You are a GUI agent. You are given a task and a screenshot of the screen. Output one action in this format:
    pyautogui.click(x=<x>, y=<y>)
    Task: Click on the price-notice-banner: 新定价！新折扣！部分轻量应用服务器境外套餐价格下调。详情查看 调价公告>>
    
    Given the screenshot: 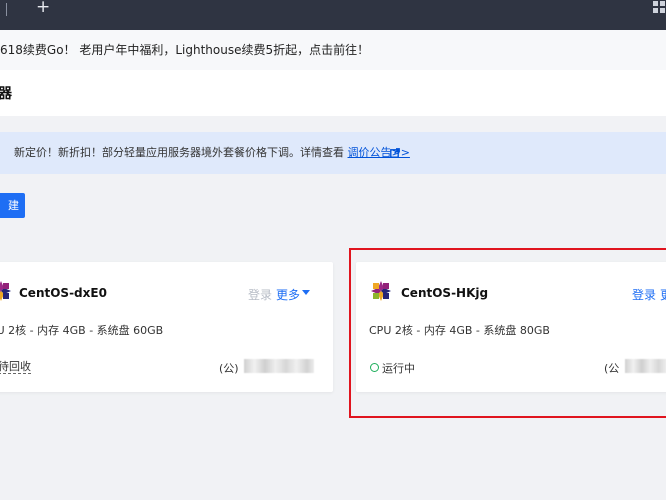 What is the action you would take?
    pyautogui.click(x=333, y=153)
    